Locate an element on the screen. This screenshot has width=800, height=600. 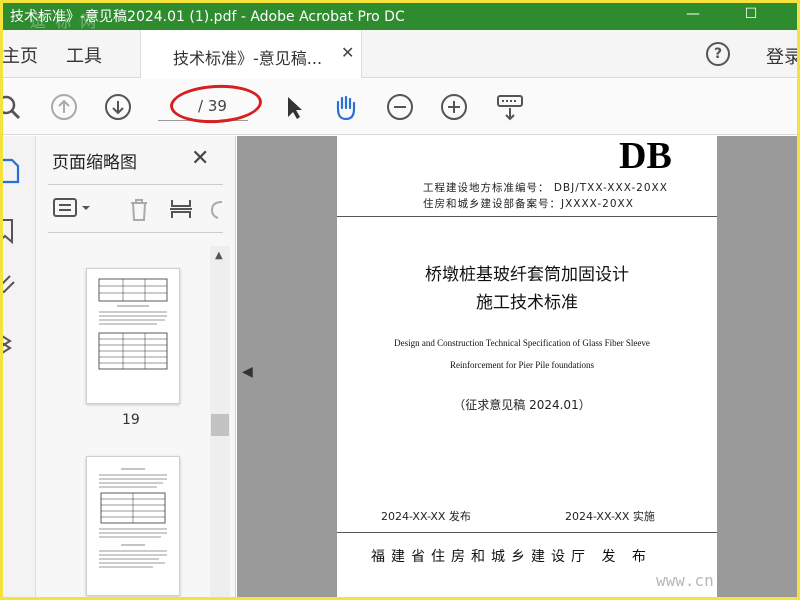
doc-title-line2: 施工技术标准 is located at coordinates (527, 303).